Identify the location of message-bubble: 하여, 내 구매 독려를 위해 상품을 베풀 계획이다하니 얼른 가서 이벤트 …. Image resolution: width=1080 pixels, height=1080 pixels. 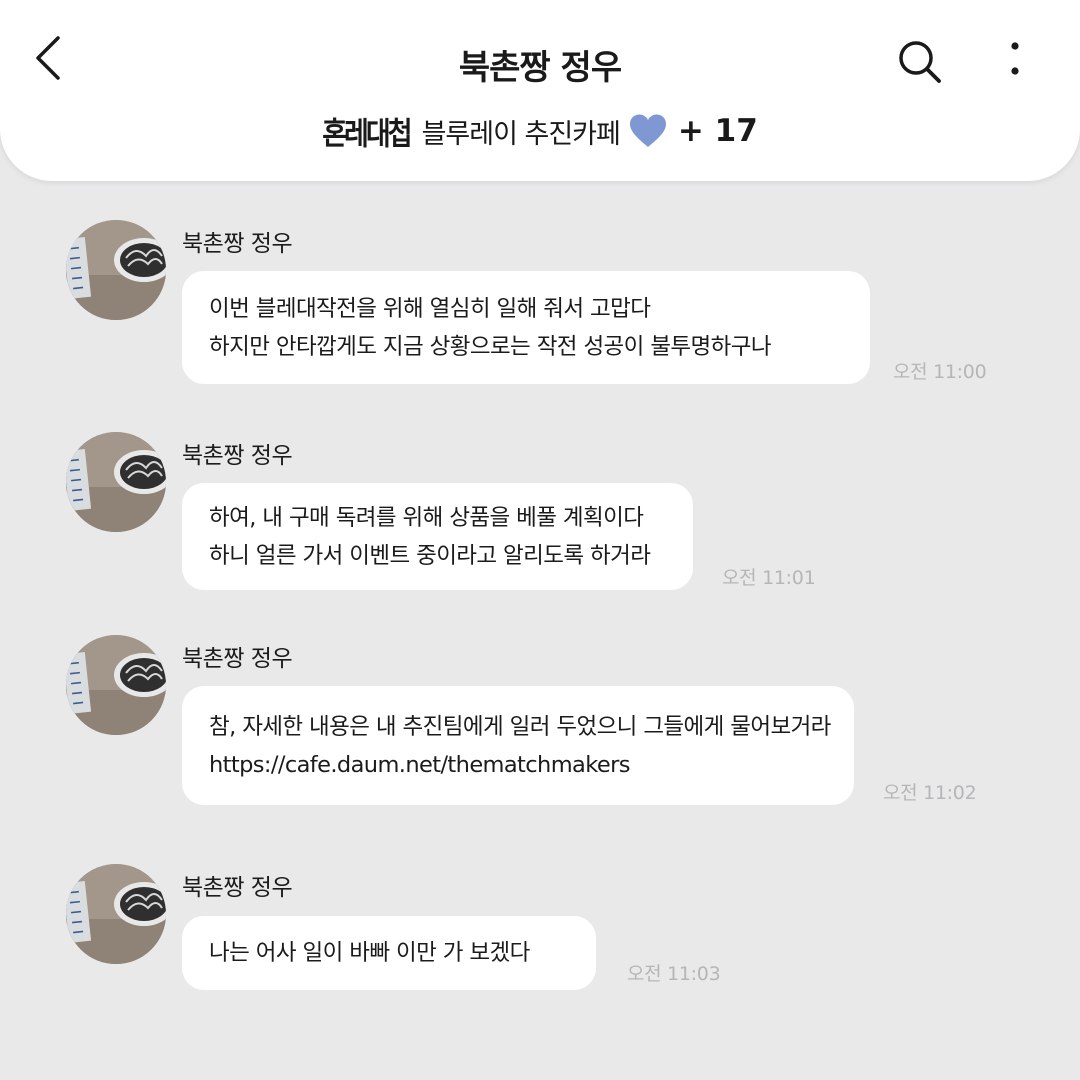
(437, 536).